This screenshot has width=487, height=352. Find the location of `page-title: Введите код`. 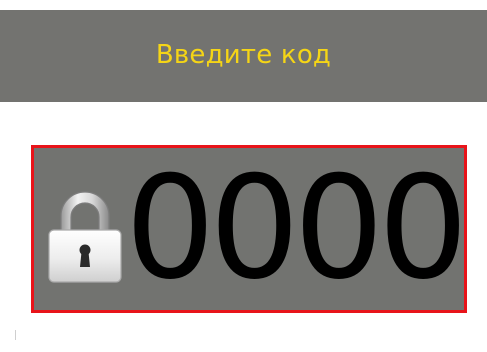

page-title: Введите код is located at coordinates (243, 55).